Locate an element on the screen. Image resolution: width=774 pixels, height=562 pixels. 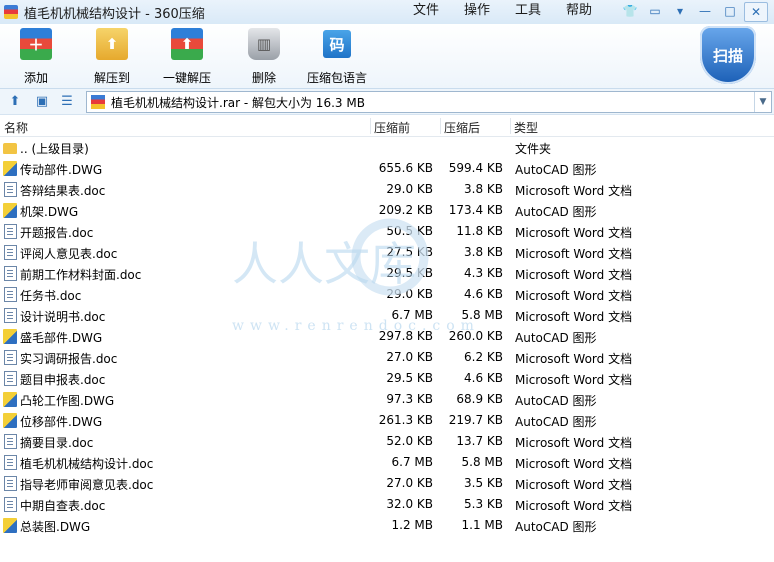
menu-operation: 操作 is located at coordinates (489, 12).